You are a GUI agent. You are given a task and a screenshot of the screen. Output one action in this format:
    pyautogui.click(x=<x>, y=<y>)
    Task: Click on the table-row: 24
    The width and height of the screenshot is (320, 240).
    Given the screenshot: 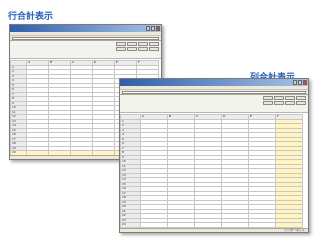 What is the action you would take?
    pyautogui.click(x=211, y=225)
    